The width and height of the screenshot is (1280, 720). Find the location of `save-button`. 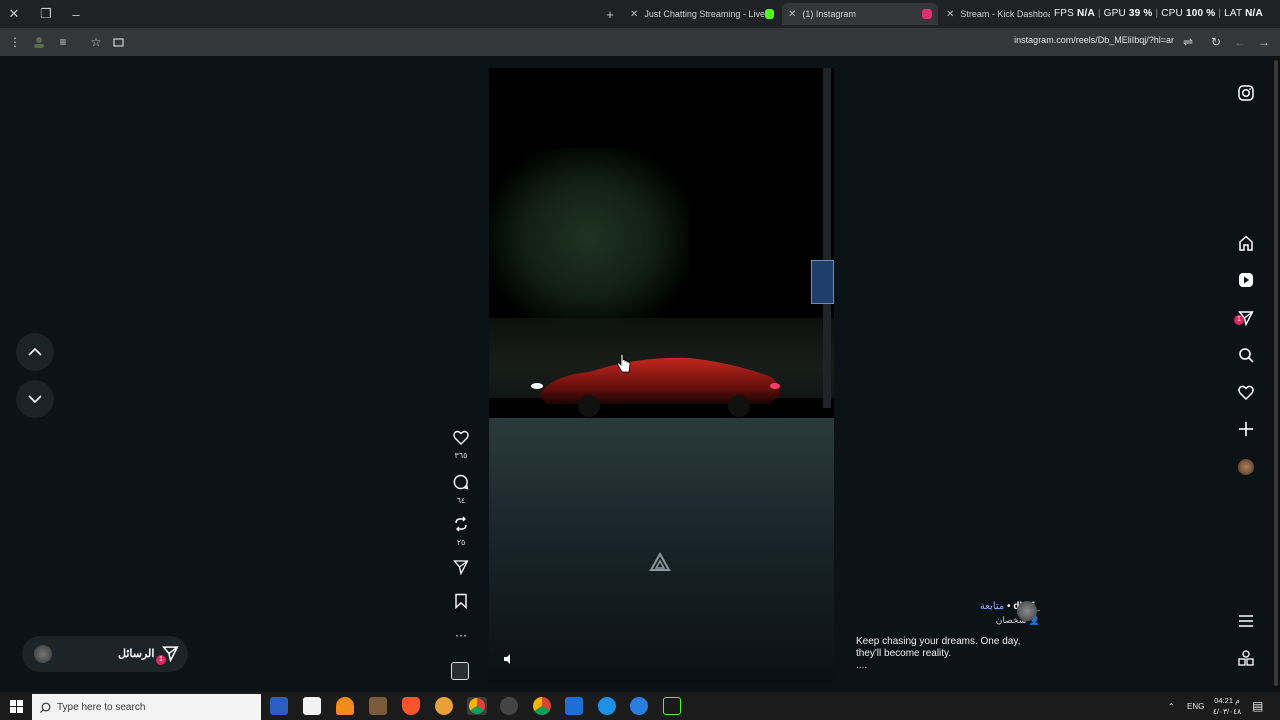

save-button is located at coordinates (461, 603).